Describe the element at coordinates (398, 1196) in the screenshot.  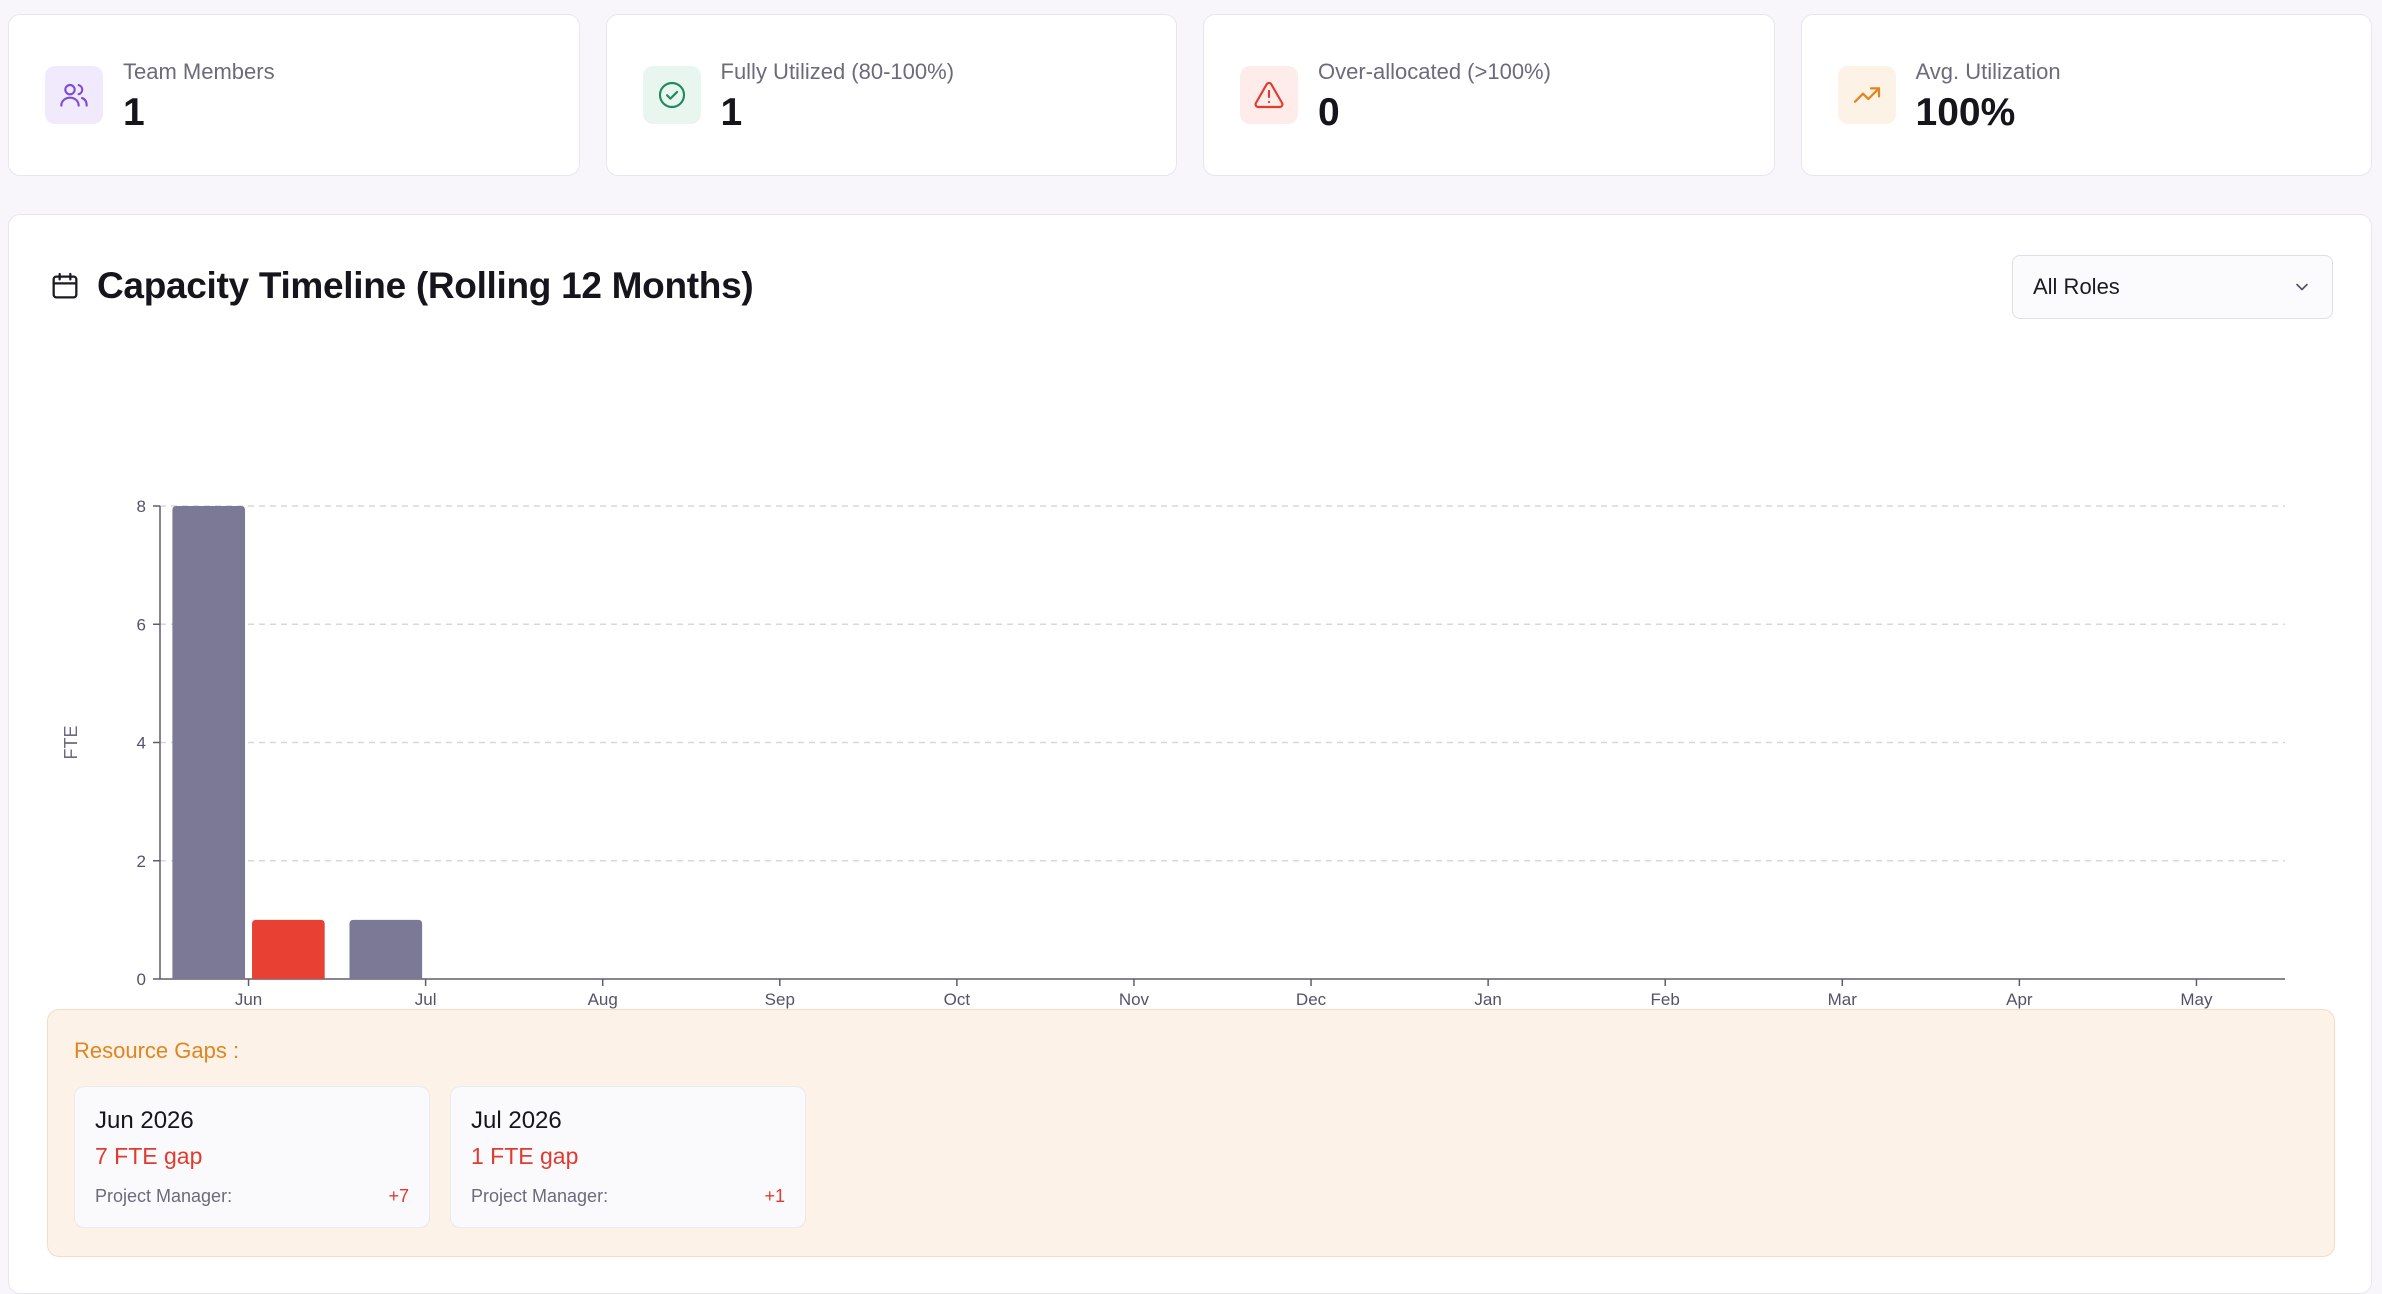
I see `gap-delta: +7` at that location.